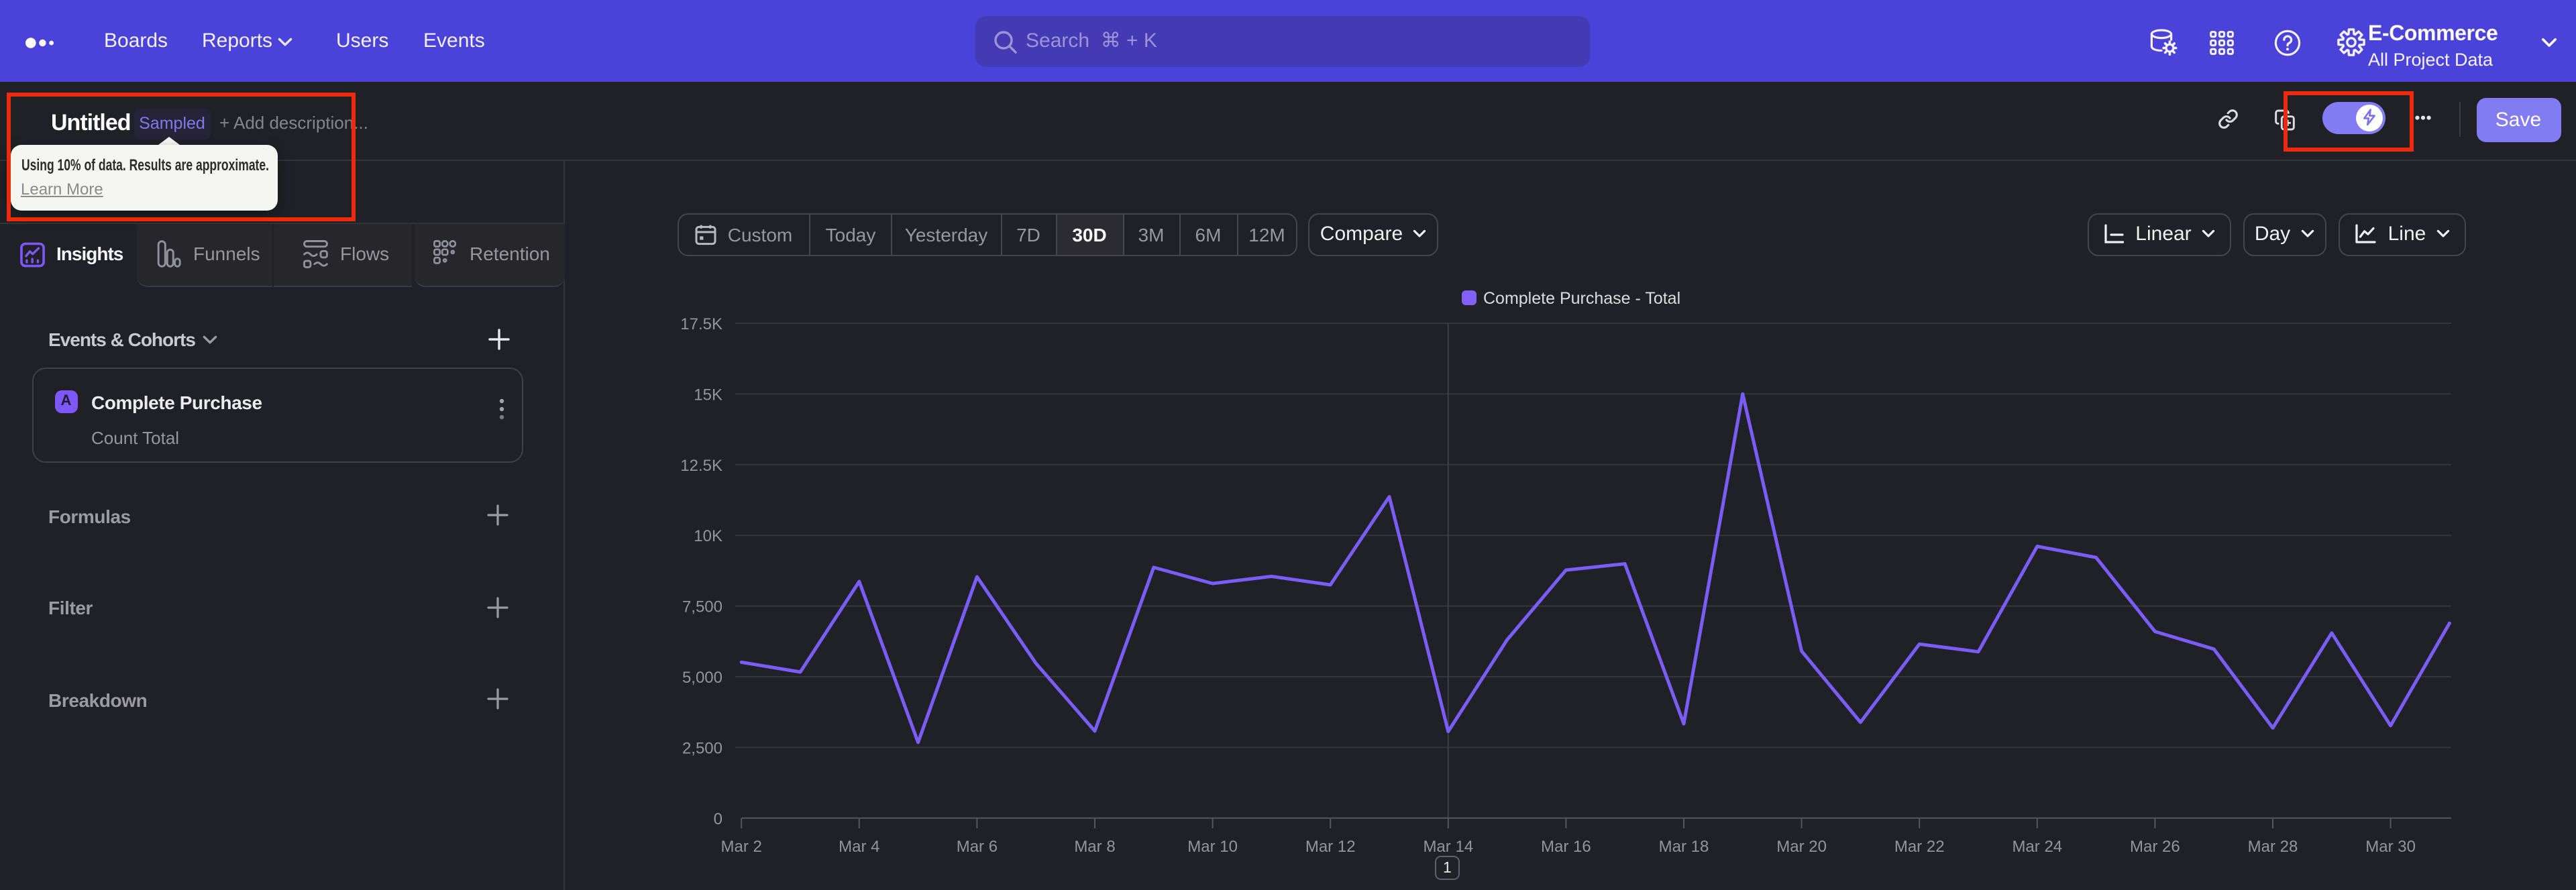 The width and height of the screenshot is (2576, 890). I want to click on svg-text: Mar 2, so click(741, 847).